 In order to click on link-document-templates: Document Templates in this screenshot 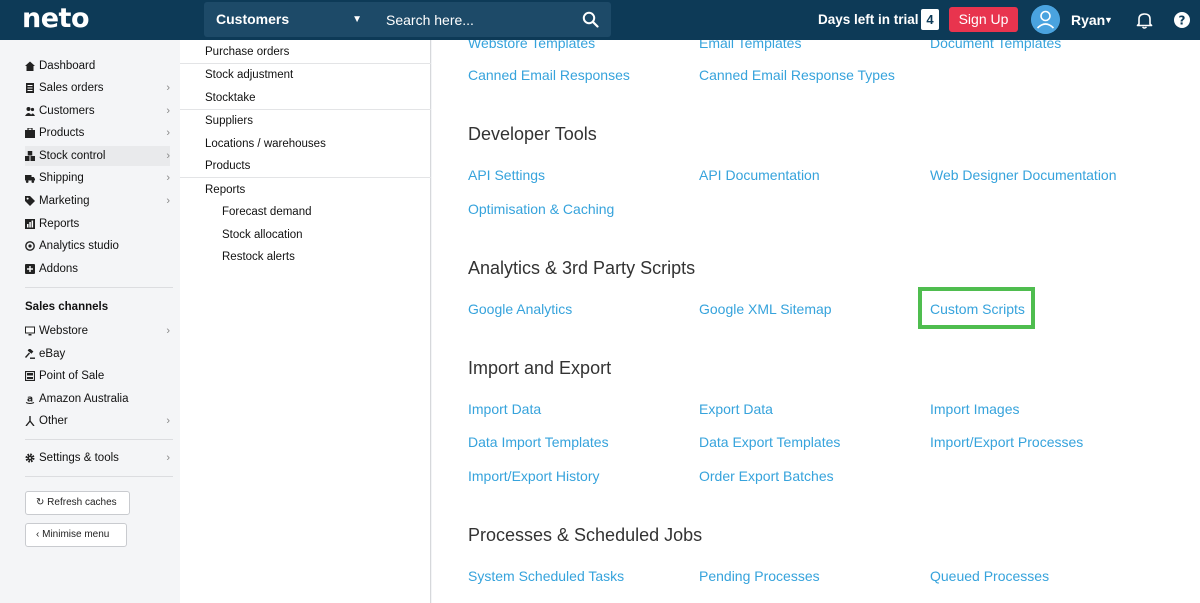, I will do `click(995, 46)`.